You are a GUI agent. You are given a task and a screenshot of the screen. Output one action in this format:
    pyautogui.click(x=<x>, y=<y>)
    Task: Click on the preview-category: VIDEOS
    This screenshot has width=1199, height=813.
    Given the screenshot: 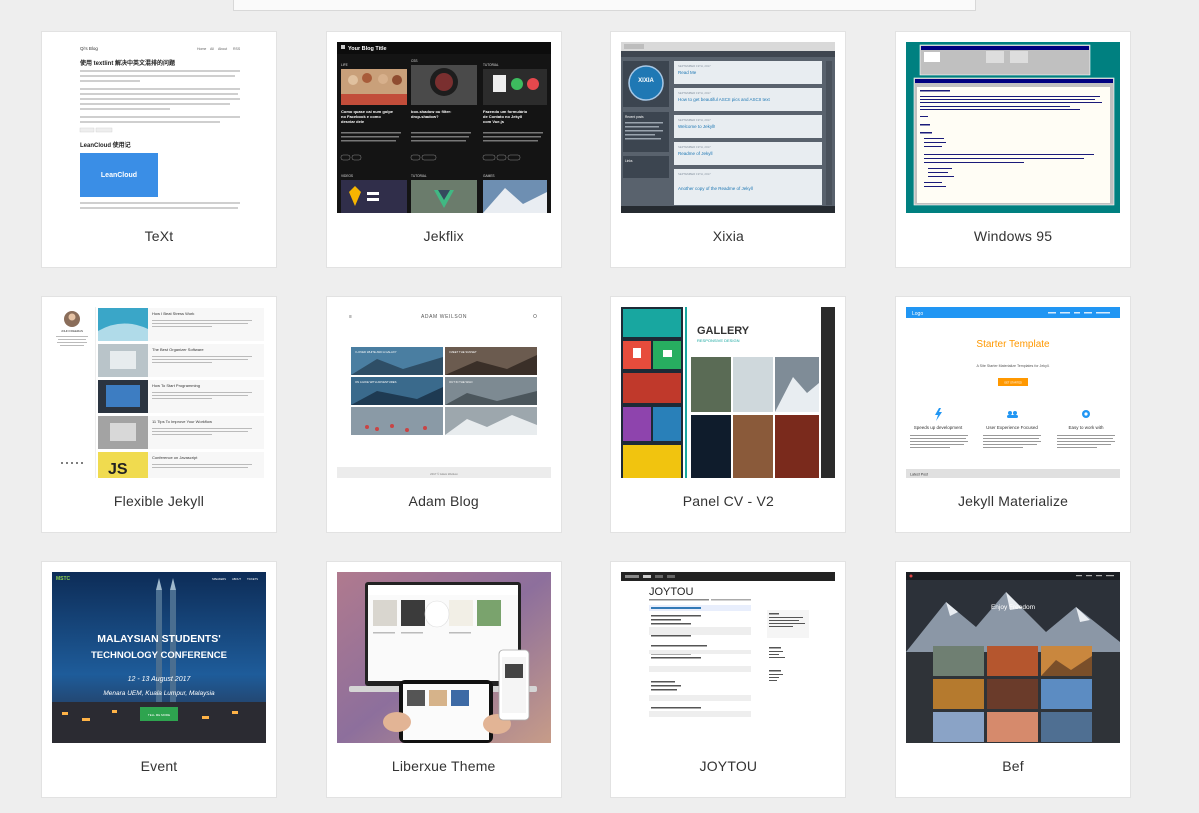 What is the action you would take?
    pyautogui.click(x=347, y=176)
    